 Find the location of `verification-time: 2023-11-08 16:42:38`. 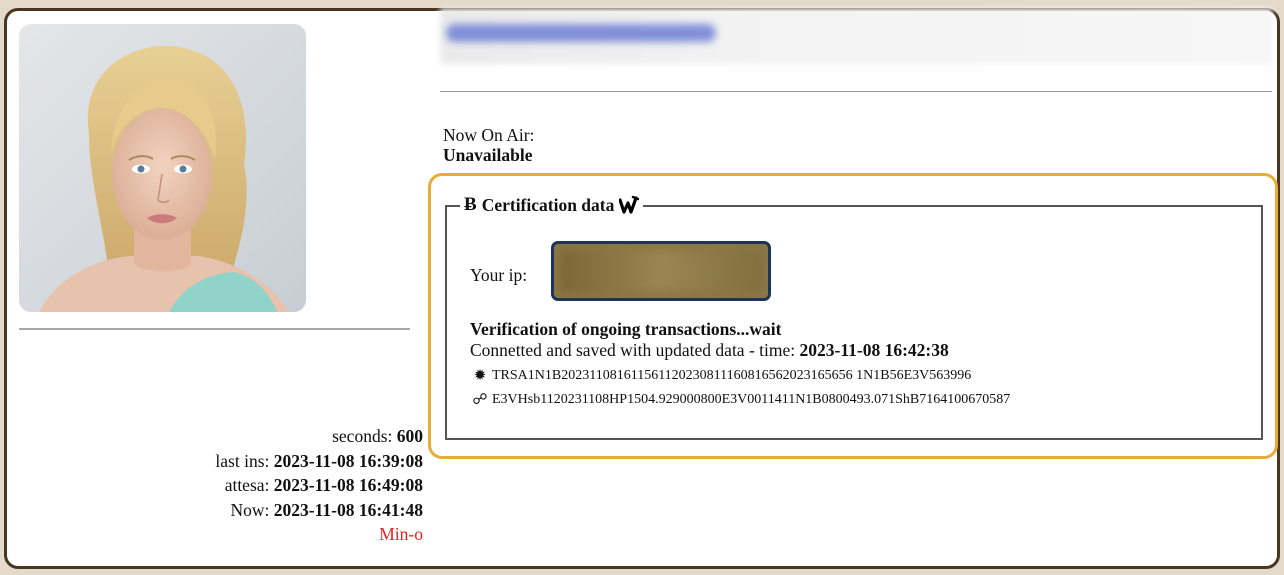

verification-time: 2023-11-08 16:42:38 is located at coordinates (874, 350).